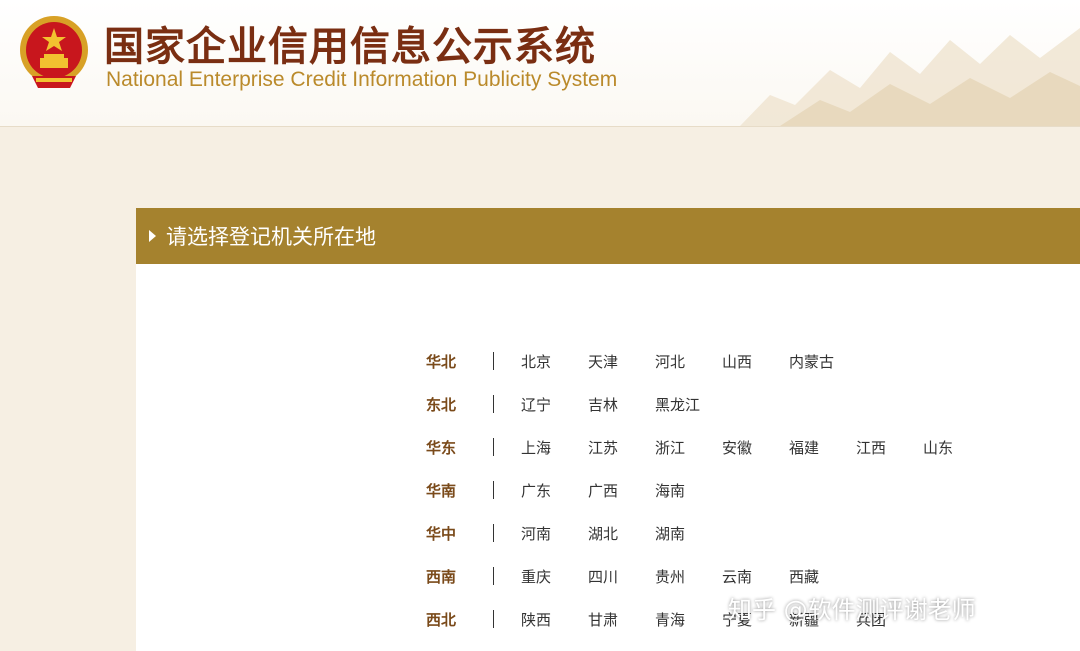  Describe the element at coordinates (554, 576) in the screenshot. I see `city-link: 重庆` at that location.